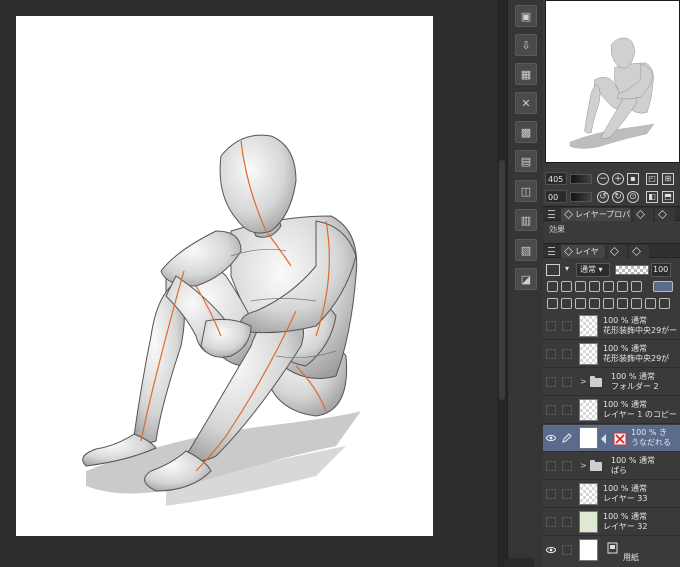  What do you see at coordinates (663, 286) in the screenshot?
I see `palette-color-icon` at bounding box center [663, 286].